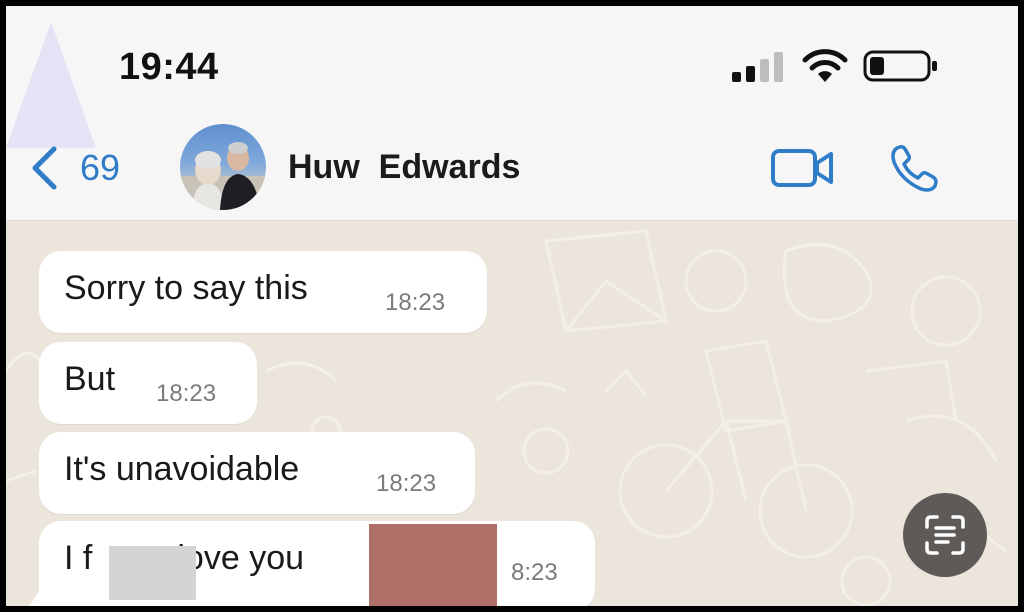 The image size is (1024, 612). I want to click on text-scan-button, so click(945, 535).